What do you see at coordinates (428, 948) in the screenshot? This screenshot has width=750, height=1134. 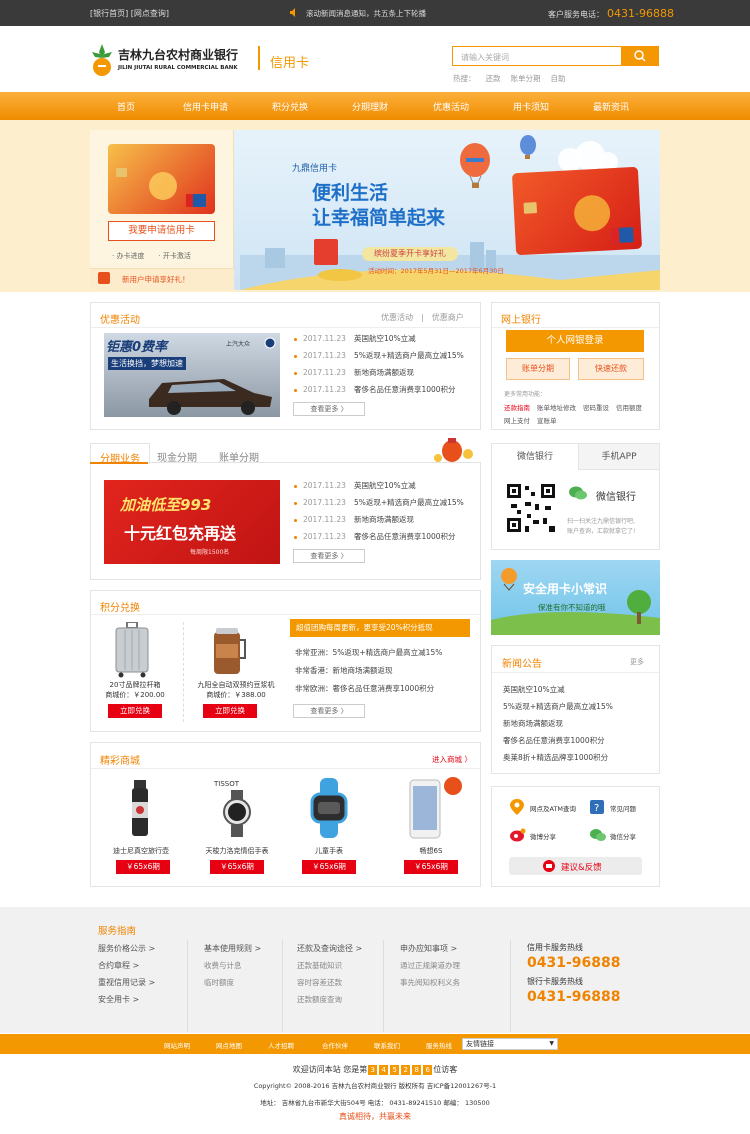 I see `footer-col-4-head: 申办应知事项 >` at bounding box center [428, 948].